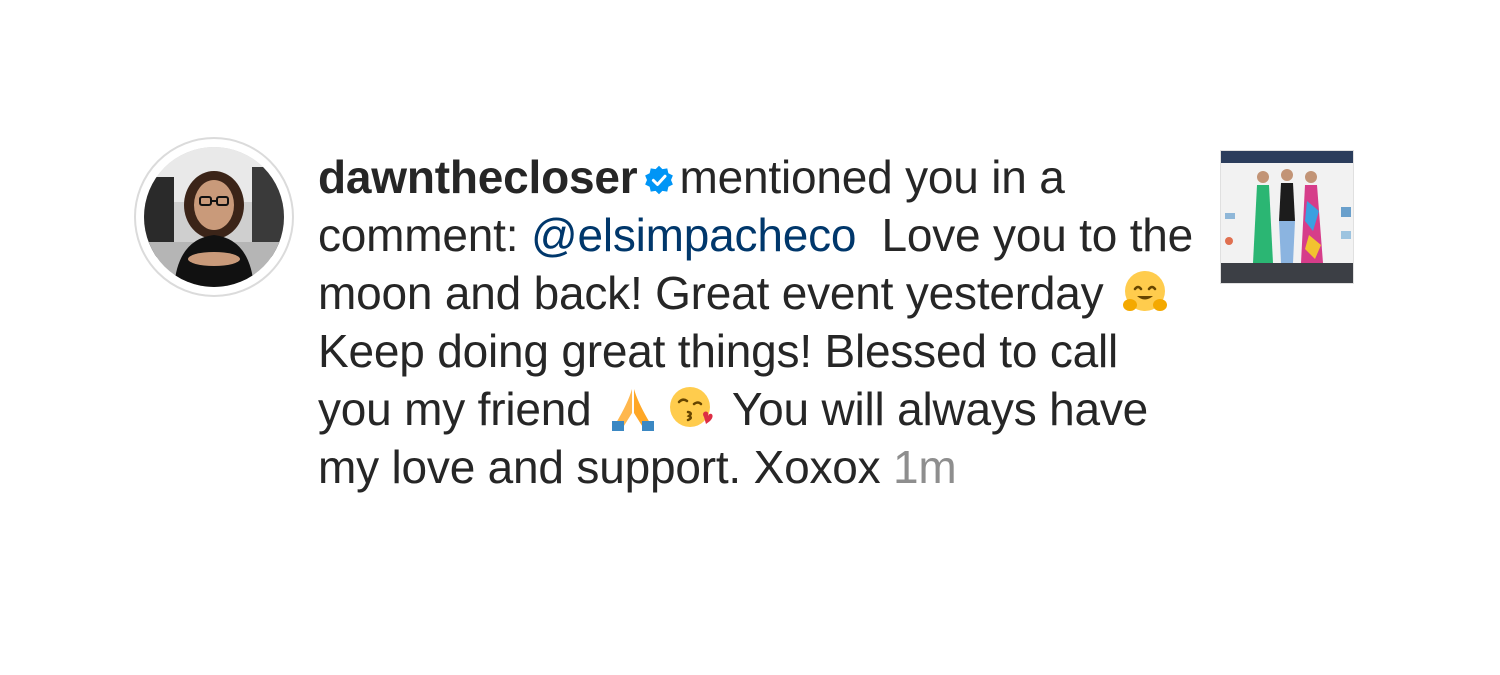 The height and width of the screenshot is (675, 1500). I want to click on post-thumbnail-image, so click(1287, 217).